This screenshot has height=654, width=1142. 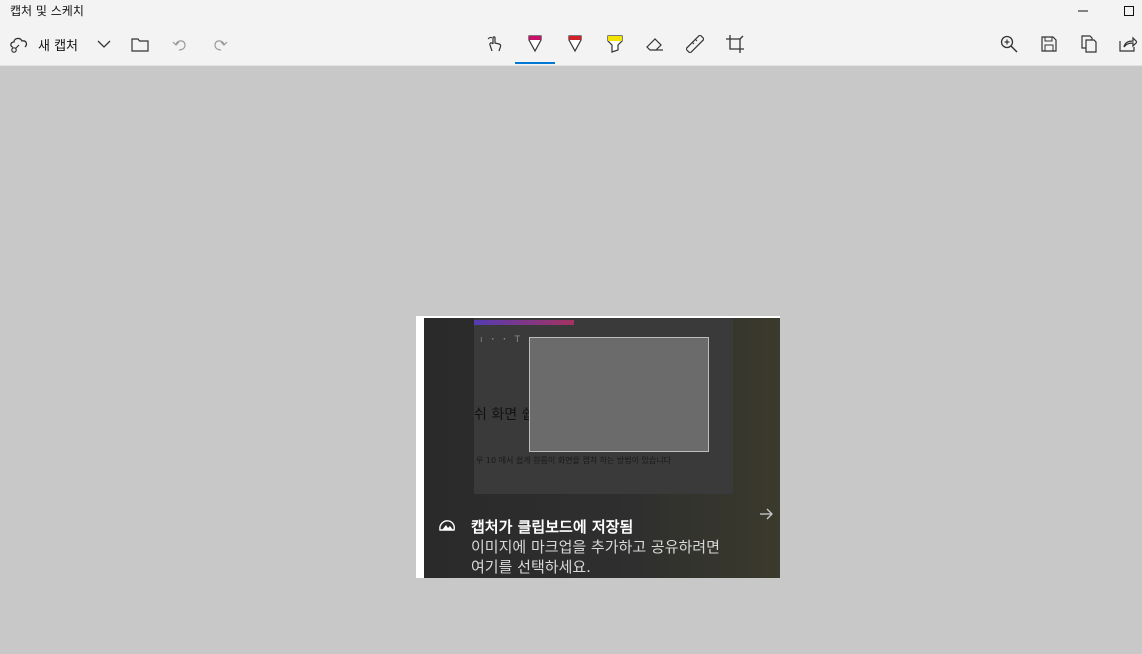 I want to click on highlighter-button, so click(x=615, y=44).